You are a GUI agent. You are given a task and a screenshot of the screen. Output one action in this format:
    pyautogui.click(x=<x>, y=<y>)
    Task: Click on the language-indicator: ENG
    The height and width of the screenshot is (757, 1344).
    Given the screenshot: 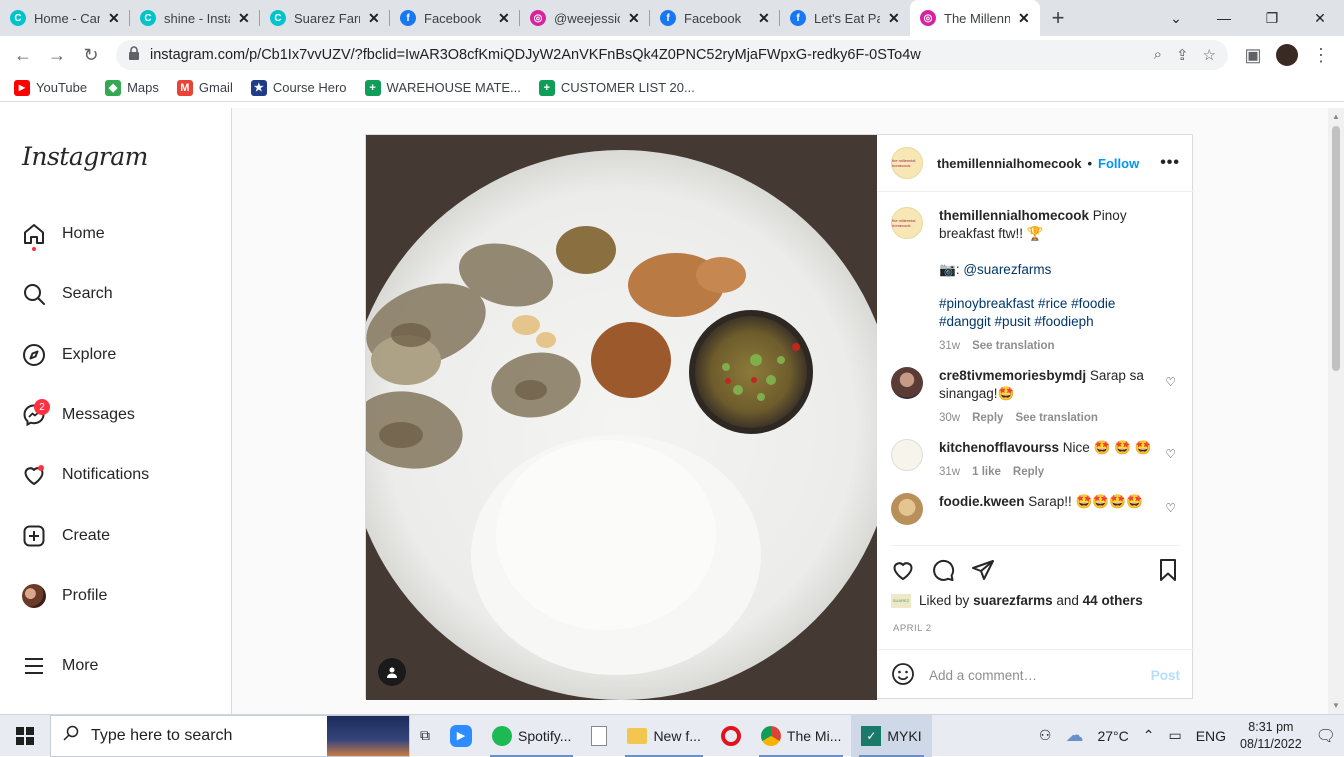 What is the action you would take?
    pyautogui.click(x=1211, y=736)
    